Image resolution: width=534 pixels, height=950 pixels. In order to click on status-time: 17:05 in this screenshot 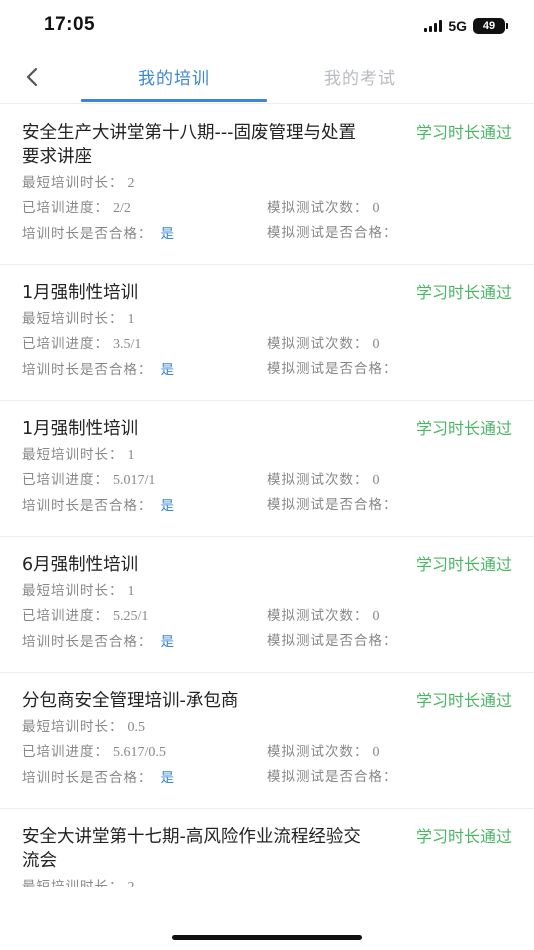, I will do `click(70, 24)`.